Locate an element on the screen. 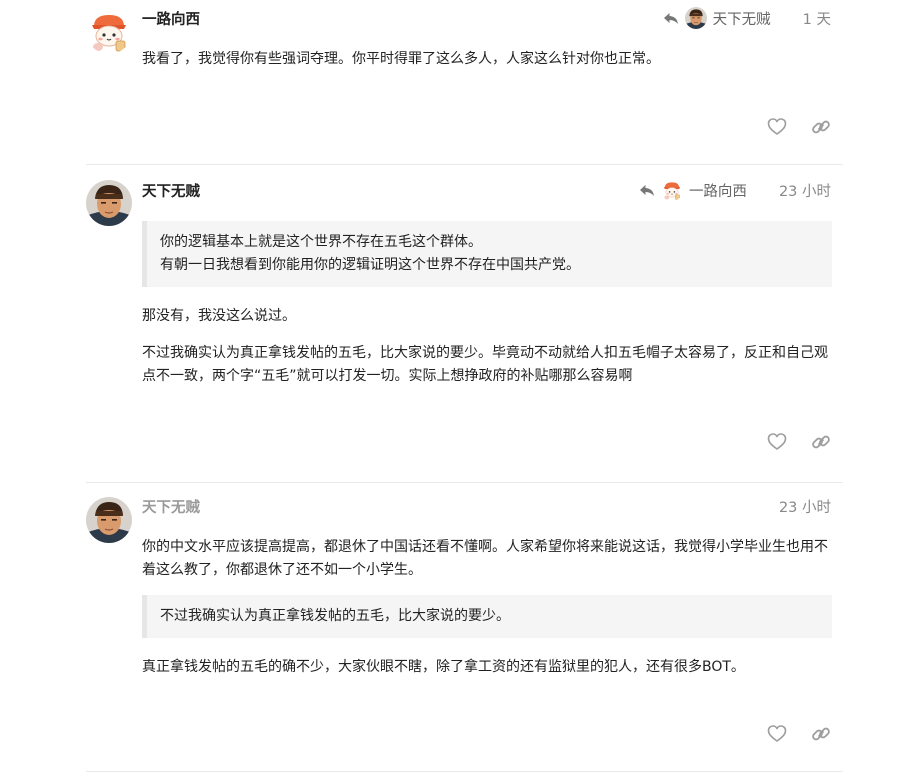  post-date: 1 天 is located at coordinates (817, 18).